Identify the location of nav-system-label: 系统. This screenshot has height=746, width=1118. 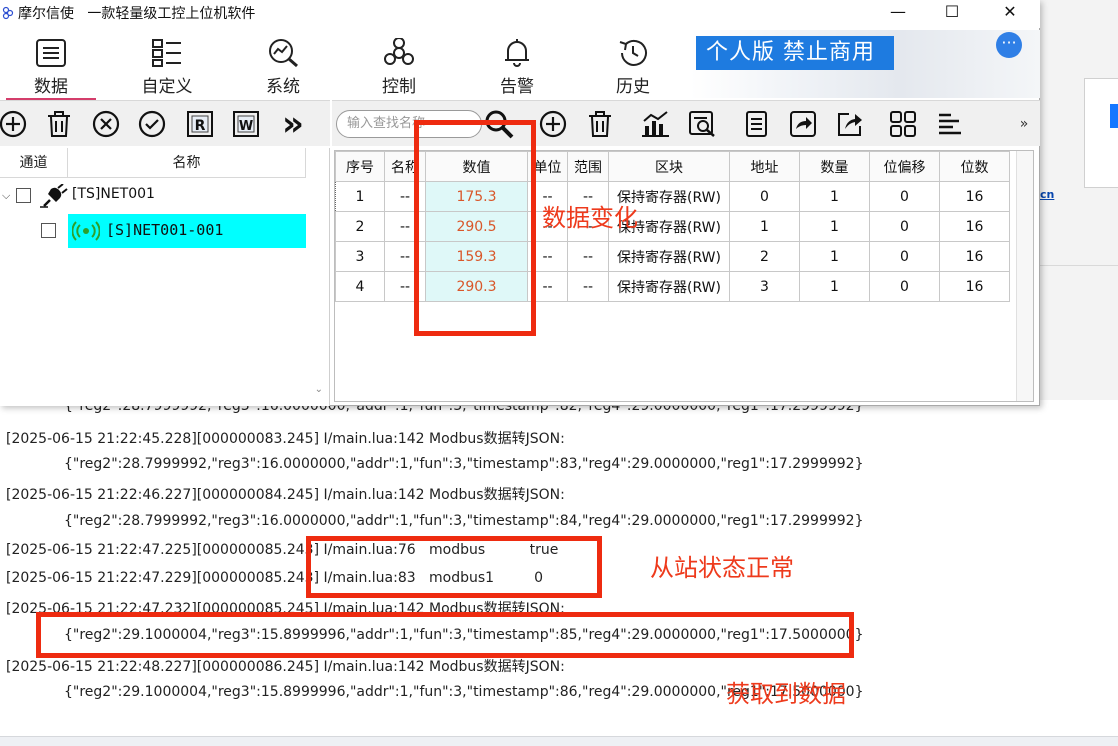
(283, 87).